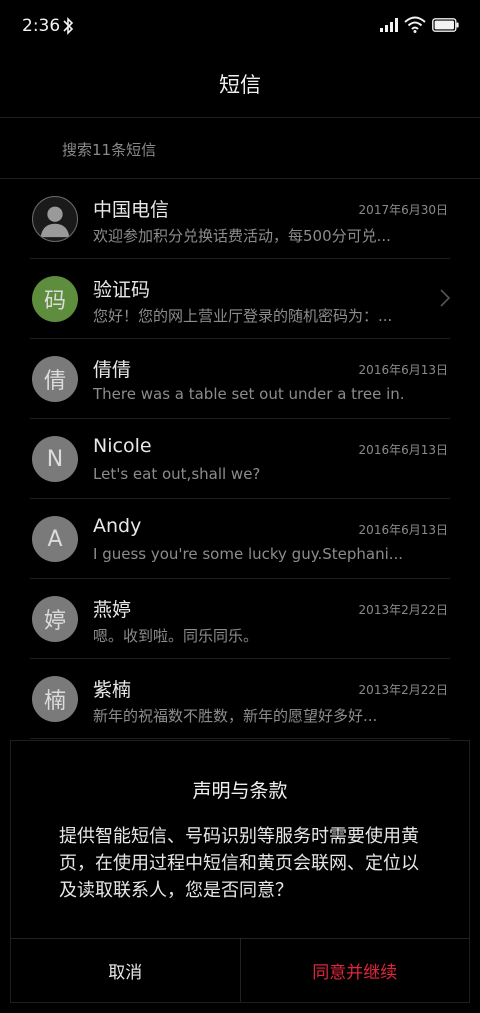 Image resolution: width=480 pixels, height=1013 pixels. I want to click on dialog-actions: 取消 同意并继续, so click(240, 970).